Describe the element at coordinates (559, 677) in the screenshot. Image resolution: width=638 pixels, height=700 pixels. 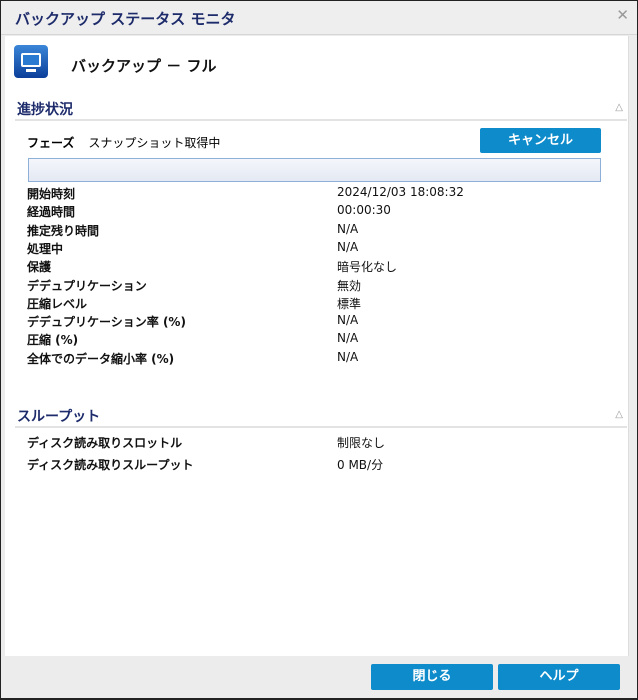
I see `help-button: ヘルプ` at that location.